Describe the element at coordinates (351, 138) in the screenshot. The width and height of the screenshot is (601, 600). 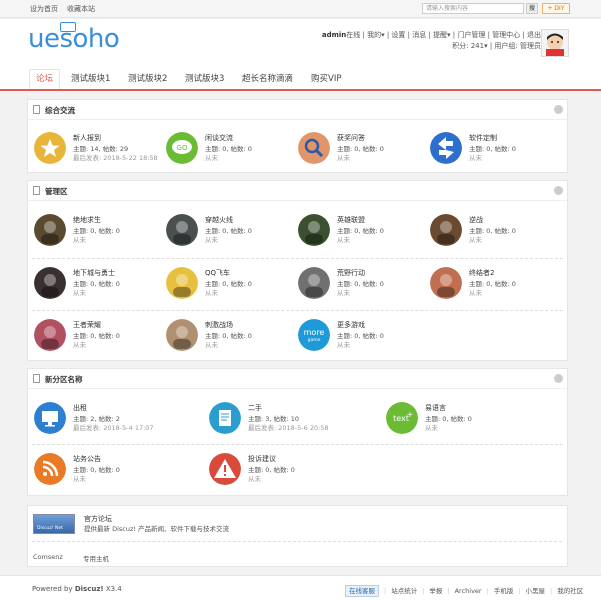
I see `forum-name: 获奖问答` at that location.